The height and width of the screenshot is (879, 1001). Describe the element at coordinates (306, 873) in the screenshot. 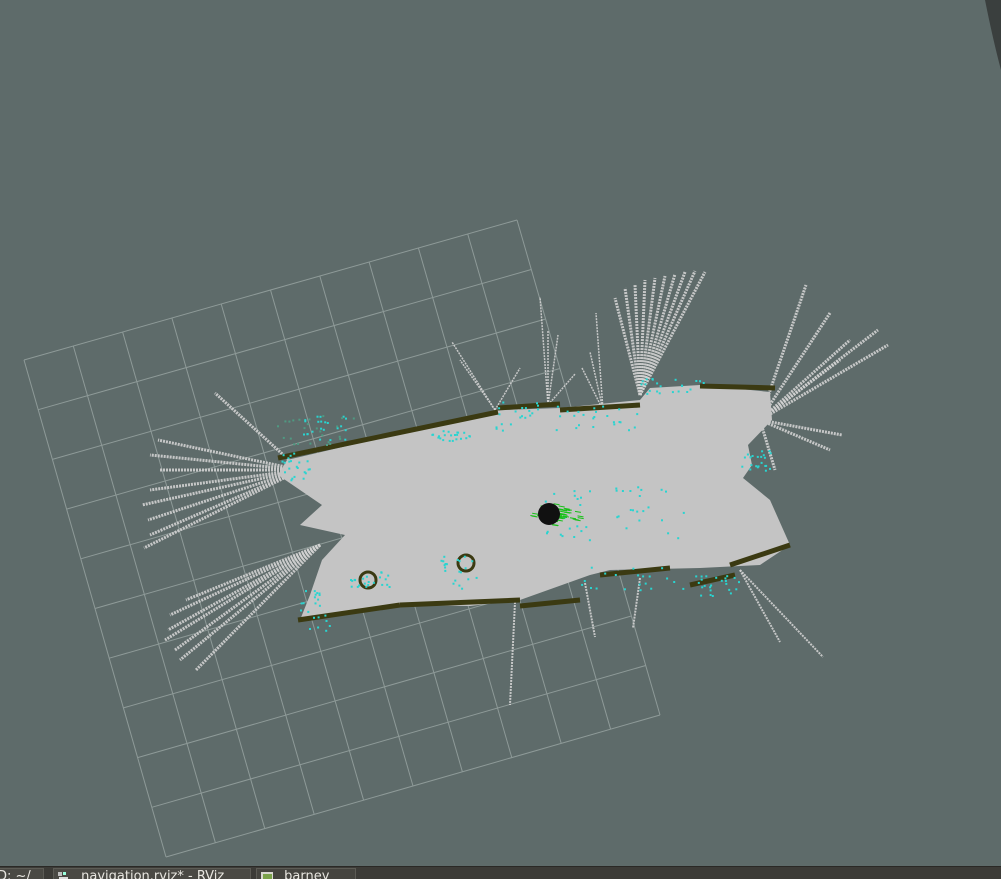

I see `taskbar-item-folder: barney` at that location.